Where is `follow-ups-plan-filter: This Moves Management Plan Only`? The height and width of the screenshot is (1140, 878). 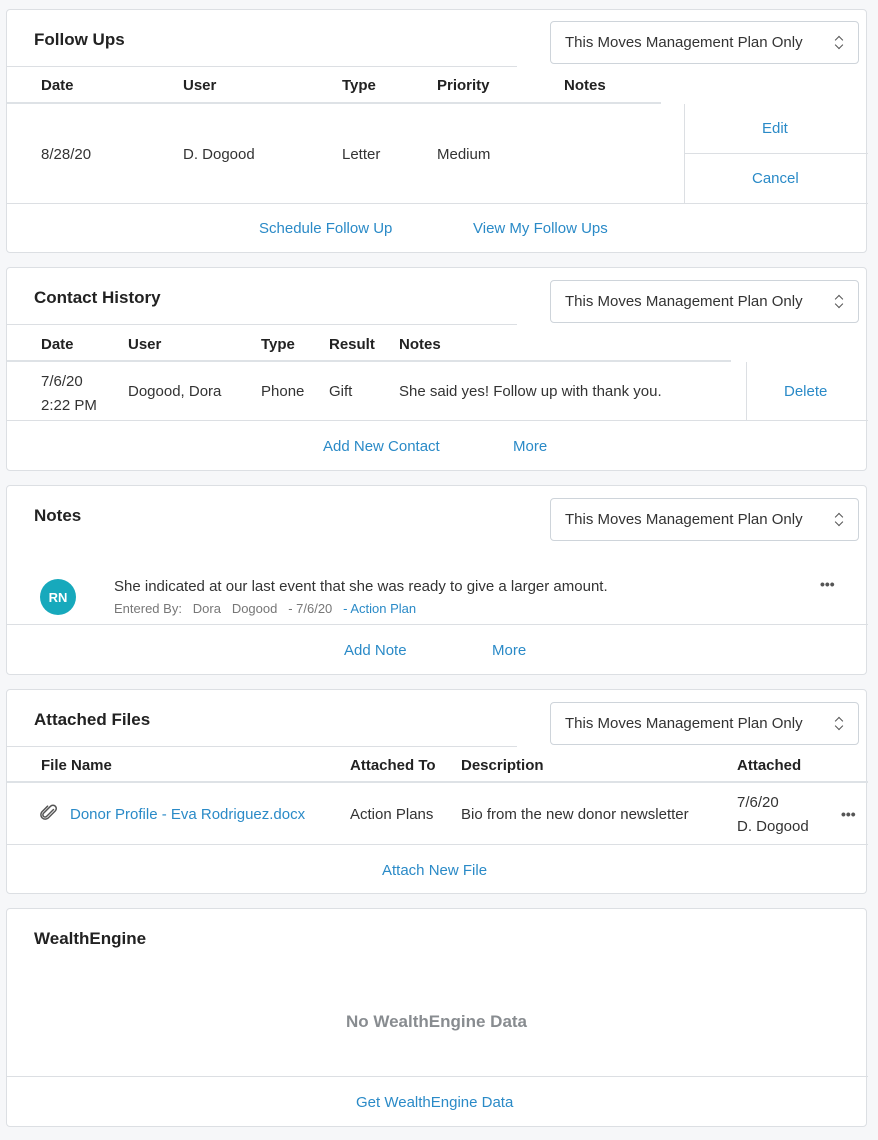
follow-ups-plan-filter: This Moves Management Plan Only is located at coordinates (704, 42).